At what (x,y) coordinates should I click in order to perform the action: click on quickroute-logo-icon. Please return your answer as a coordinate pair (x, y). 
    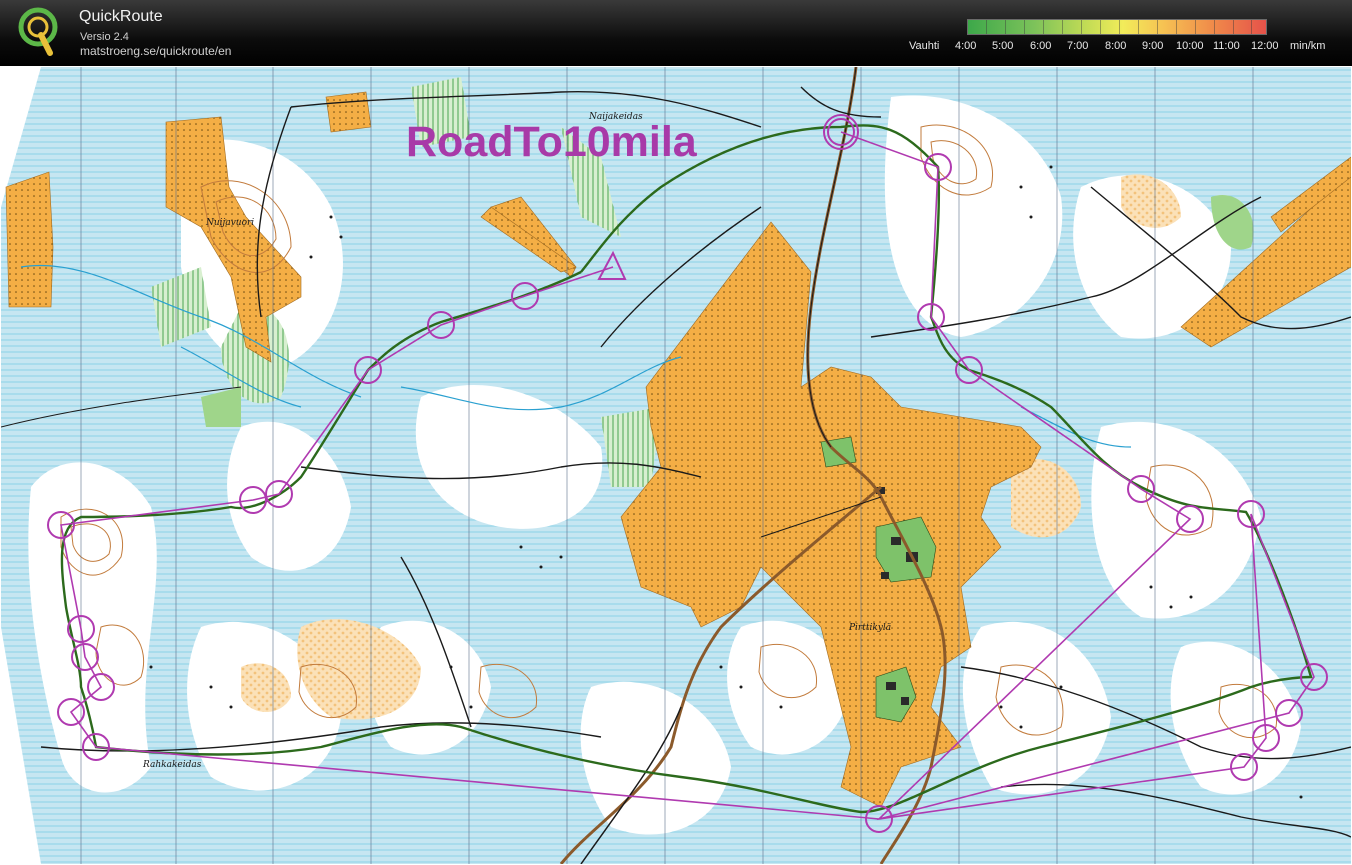
    Looking at the image, I should click on (38, 31).